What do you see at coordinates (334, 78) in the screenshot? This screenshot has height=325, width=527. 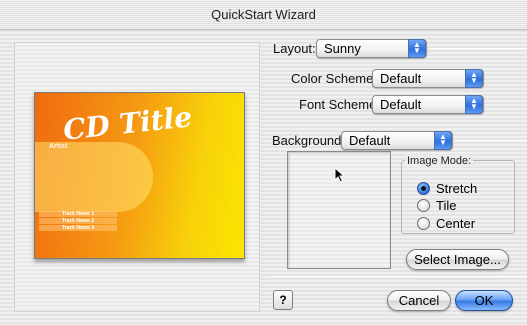 I see `color-scheme-label: Color Scheme:` at bounding box center [334, 78].